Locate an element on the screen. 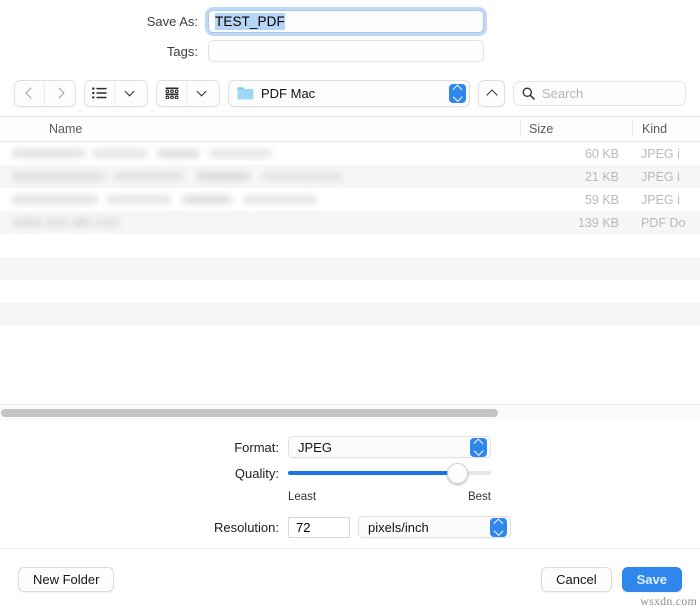  save-as-row: Save As: TEST_PDF is located at coordinates (350, 21).